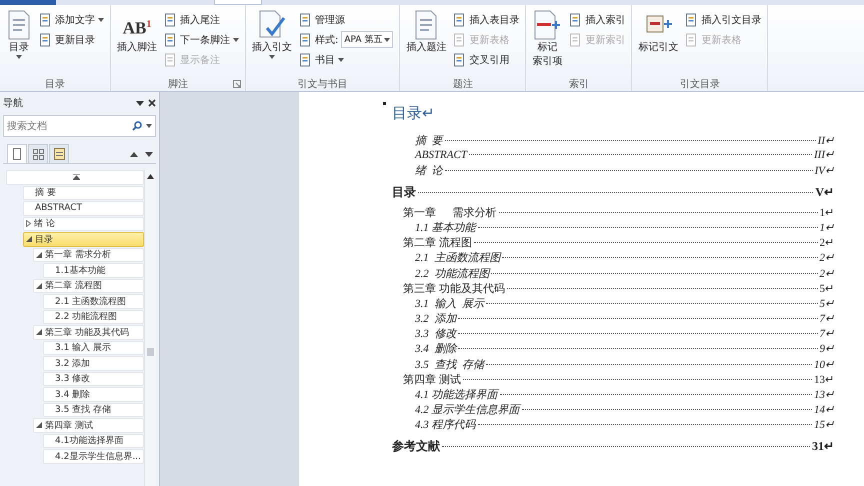 The width and height of the screenshot is (864, 486). I want to click on ribbon-small-button: 交叉引用, so click(486, 59).